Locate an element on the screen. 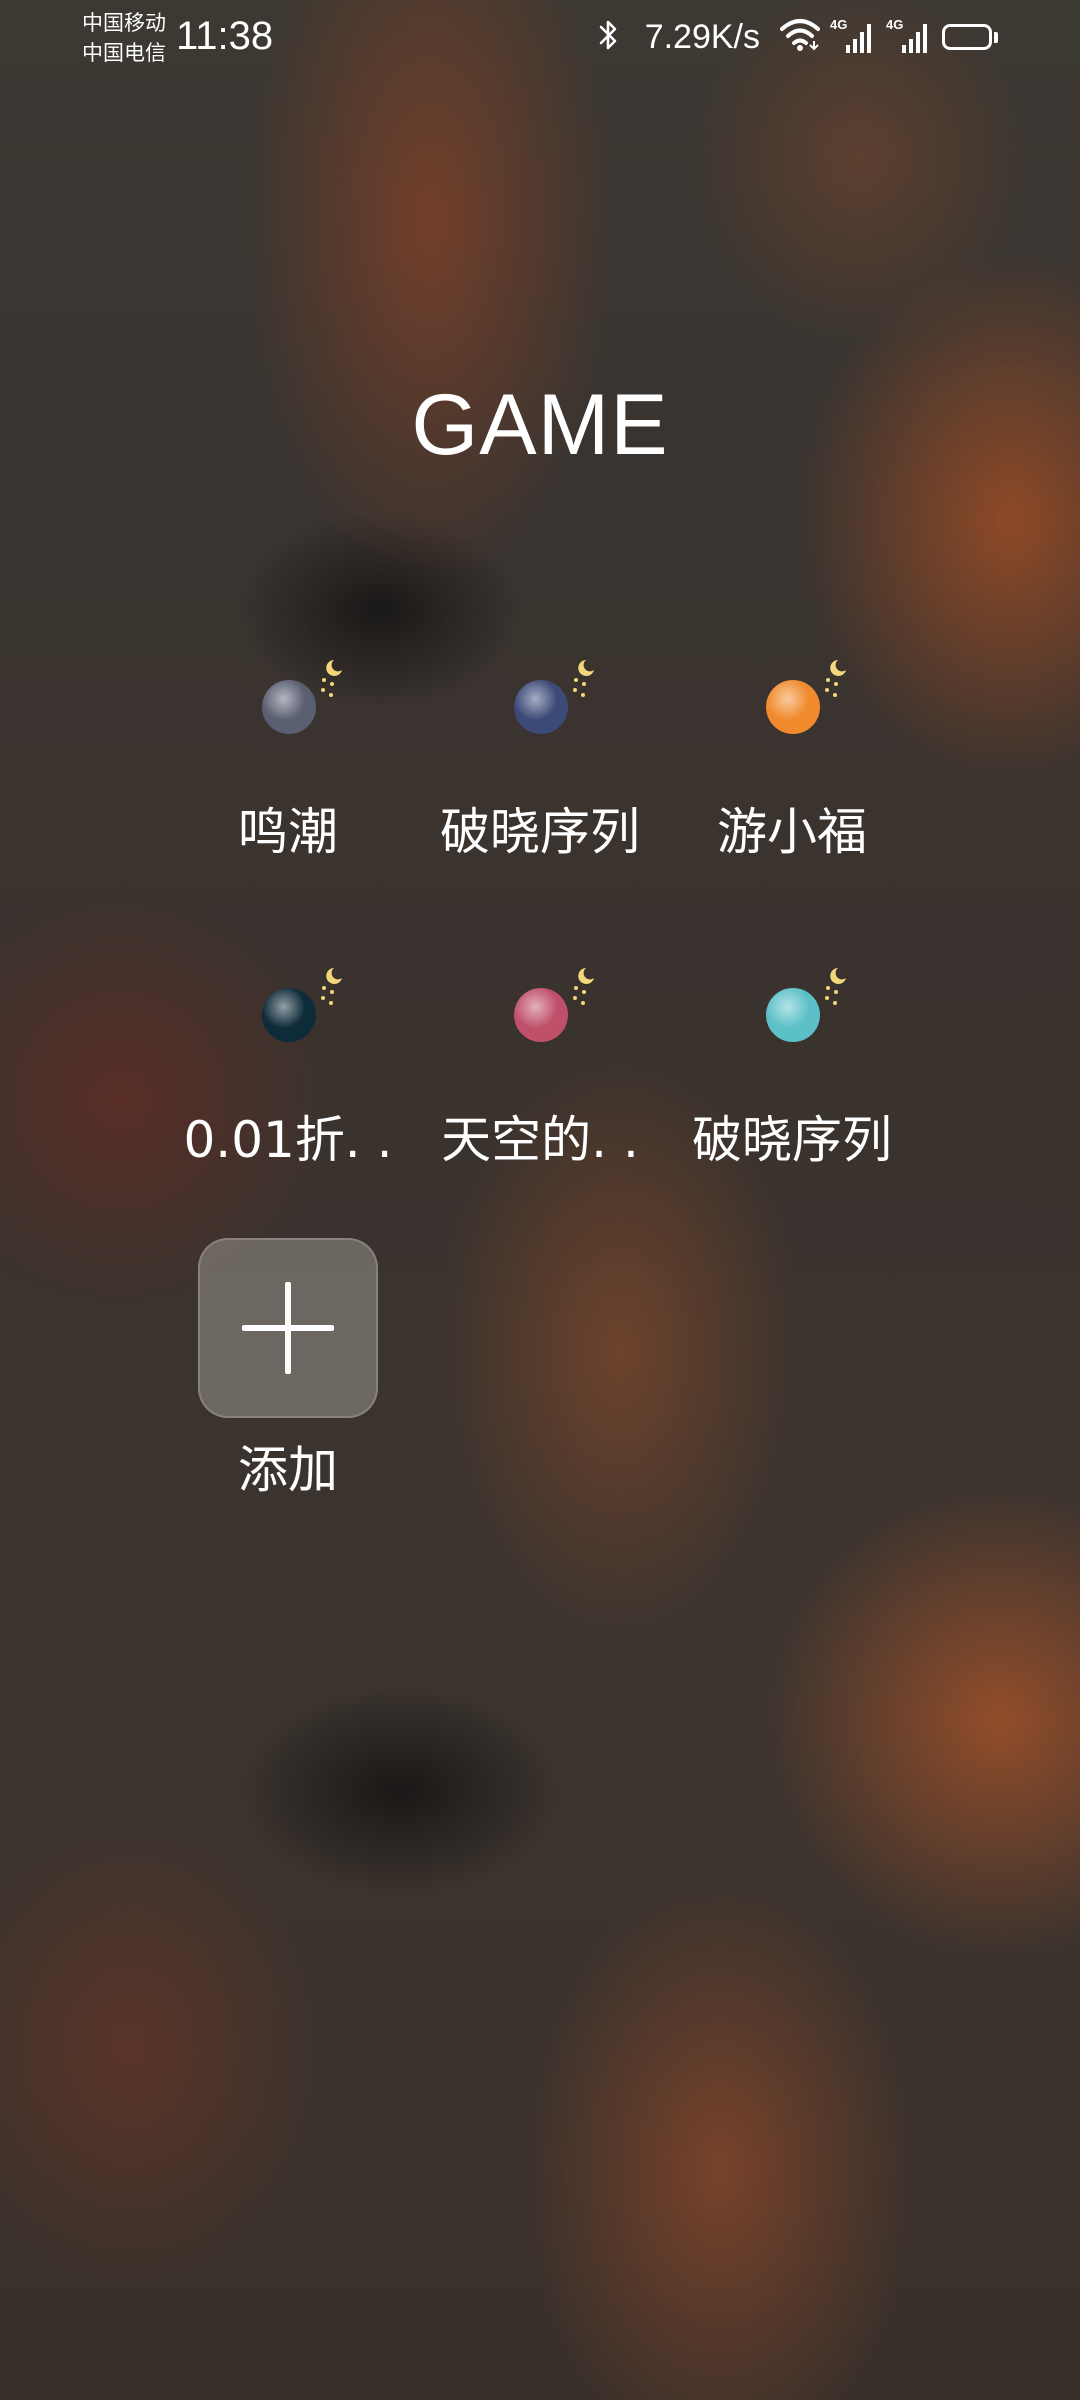 This screenshot has height=2400, width=1080. poxiao-xulie-2-app-icon is located at coordinates (793, 1015).